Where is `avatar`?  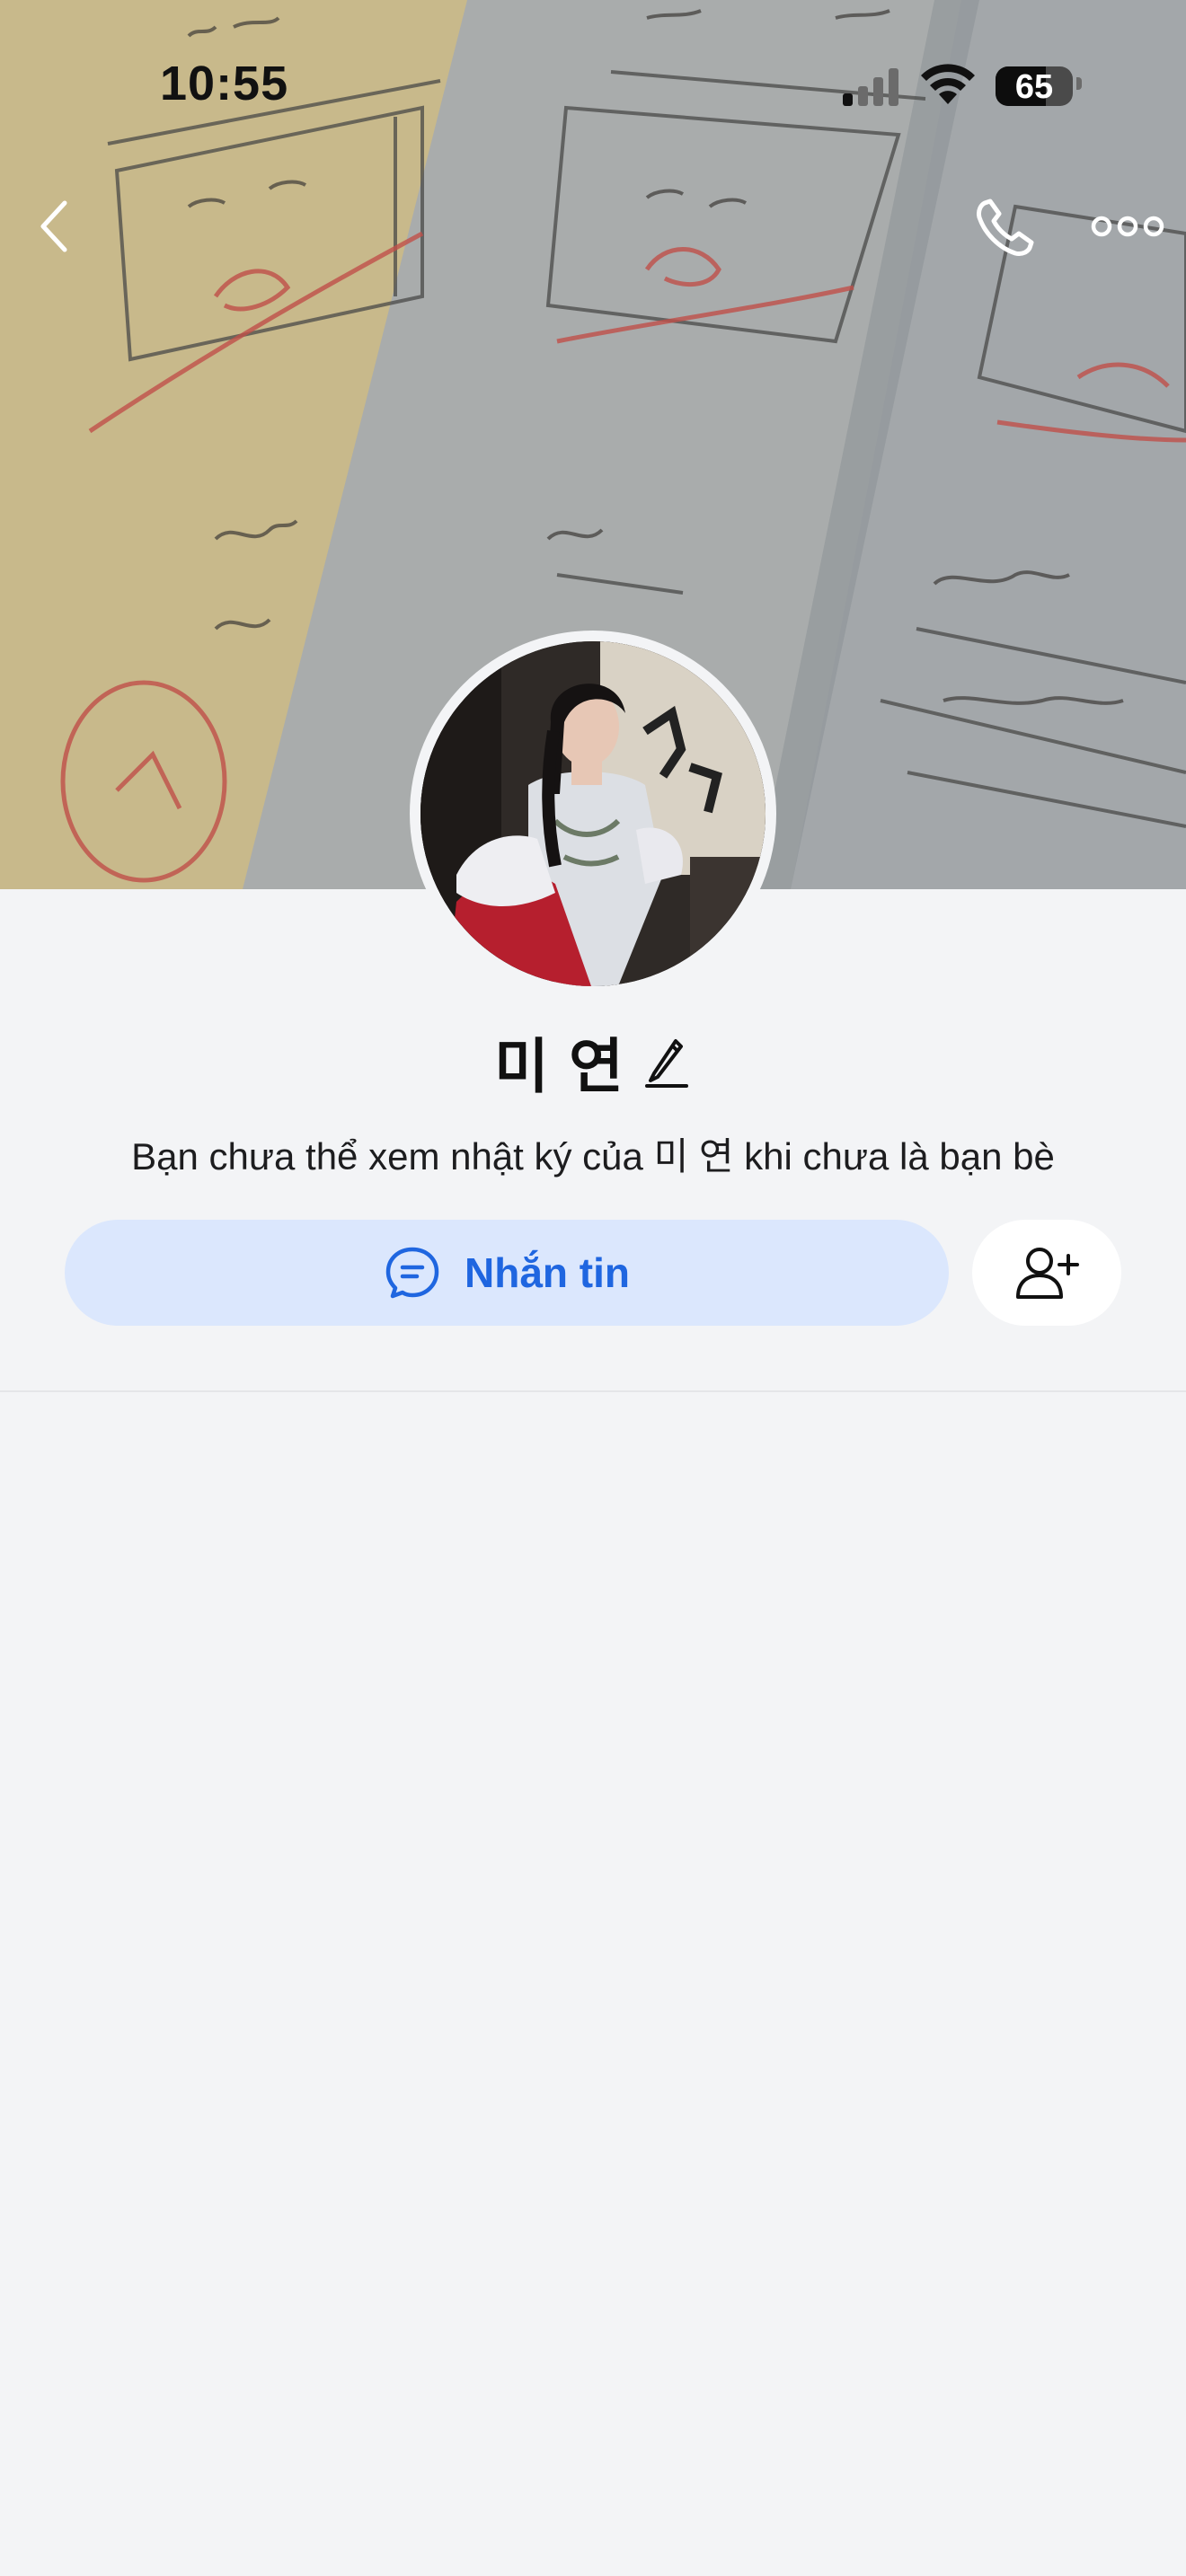
avatar is located at coordinates (593, 814).